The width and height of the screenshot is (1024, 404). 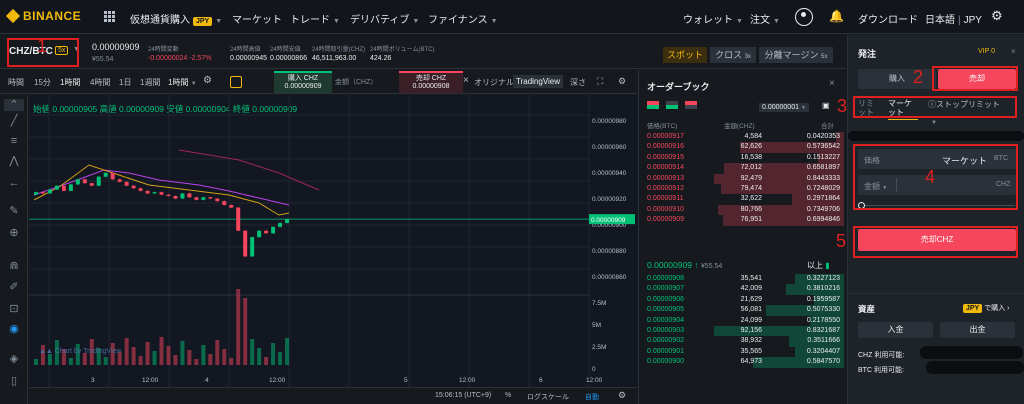 I want to click on user-avatar-icon, so click(x=804, y=17).